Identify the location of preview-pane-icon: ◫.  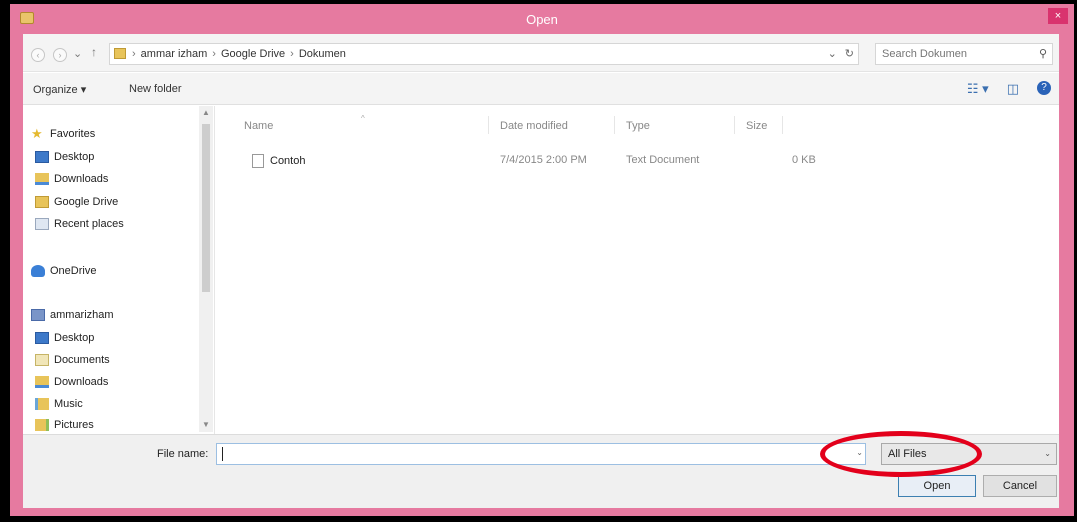
(1013, 89).